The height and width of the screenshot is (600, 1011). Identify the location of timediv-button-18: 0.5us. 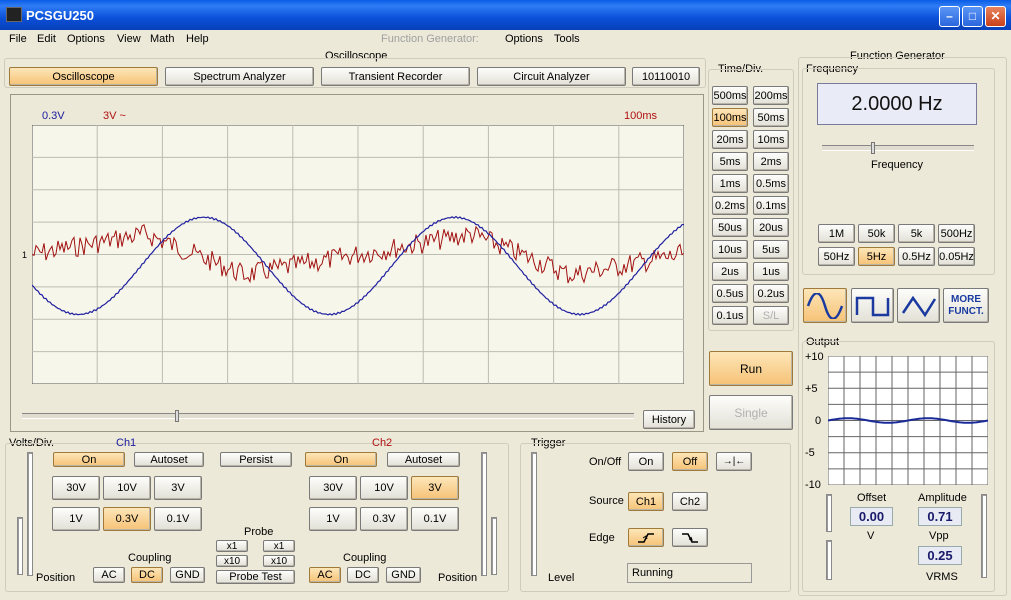
(730, 293).